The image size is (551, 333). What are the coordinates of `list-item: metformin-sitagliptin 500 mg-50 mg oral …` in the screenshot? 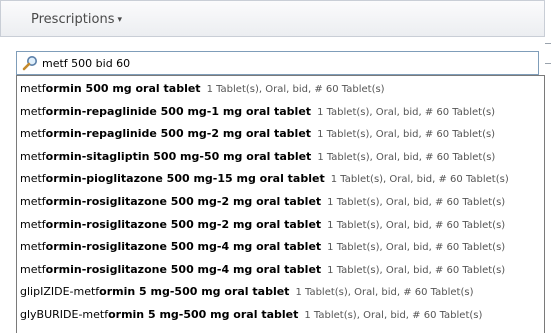 It's located at (280, 157).